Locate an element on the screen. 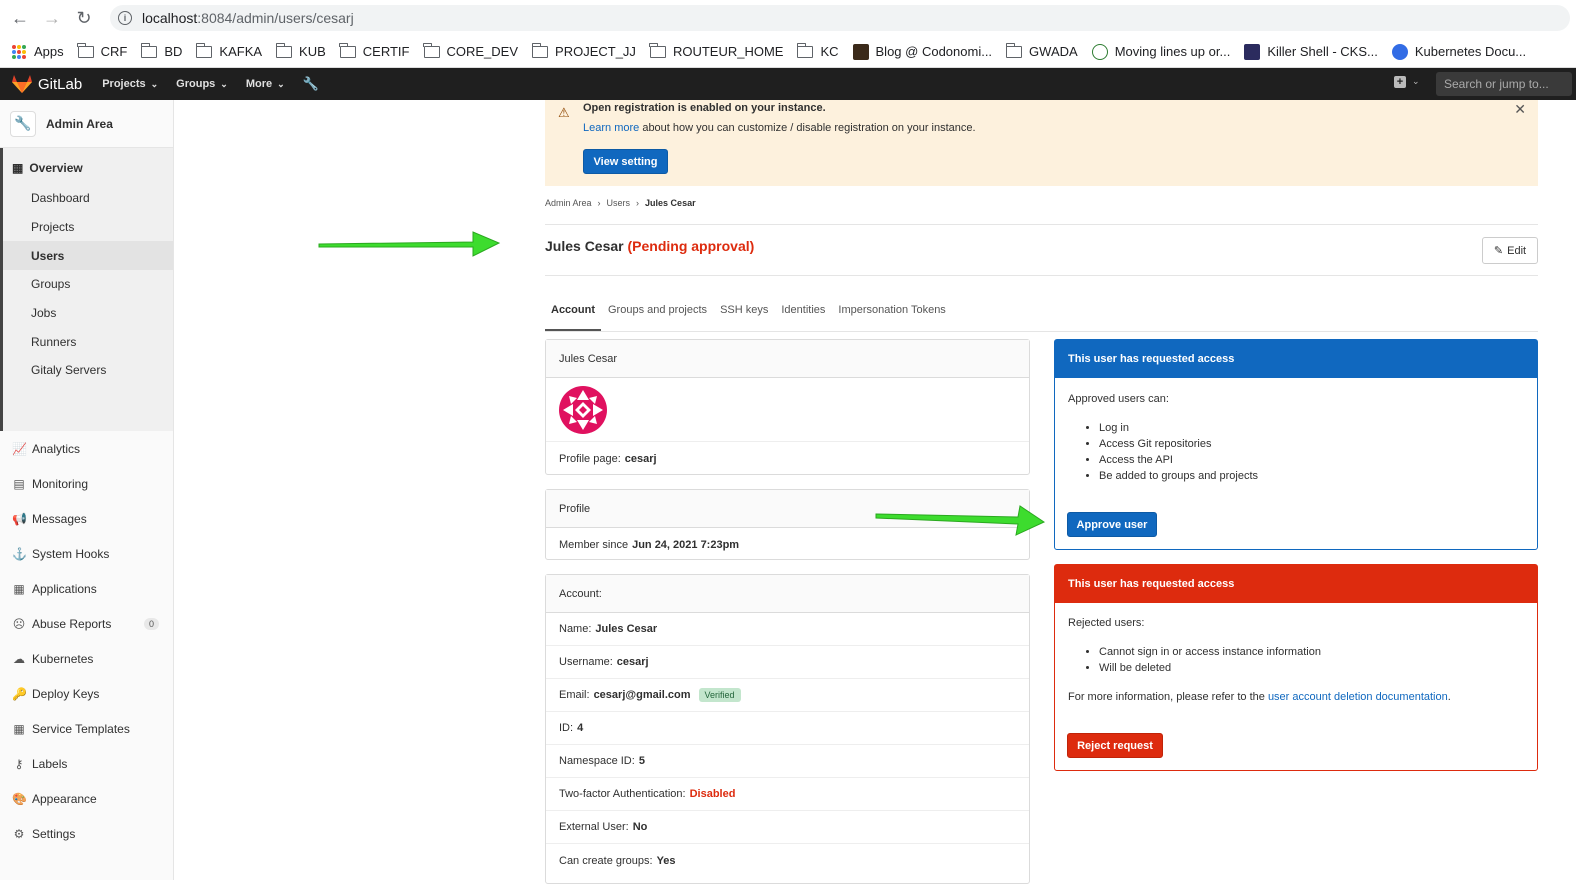 This screenshot has height=884, width=1576. sidebar-item-users: Users is located at coordinates (88, 256).